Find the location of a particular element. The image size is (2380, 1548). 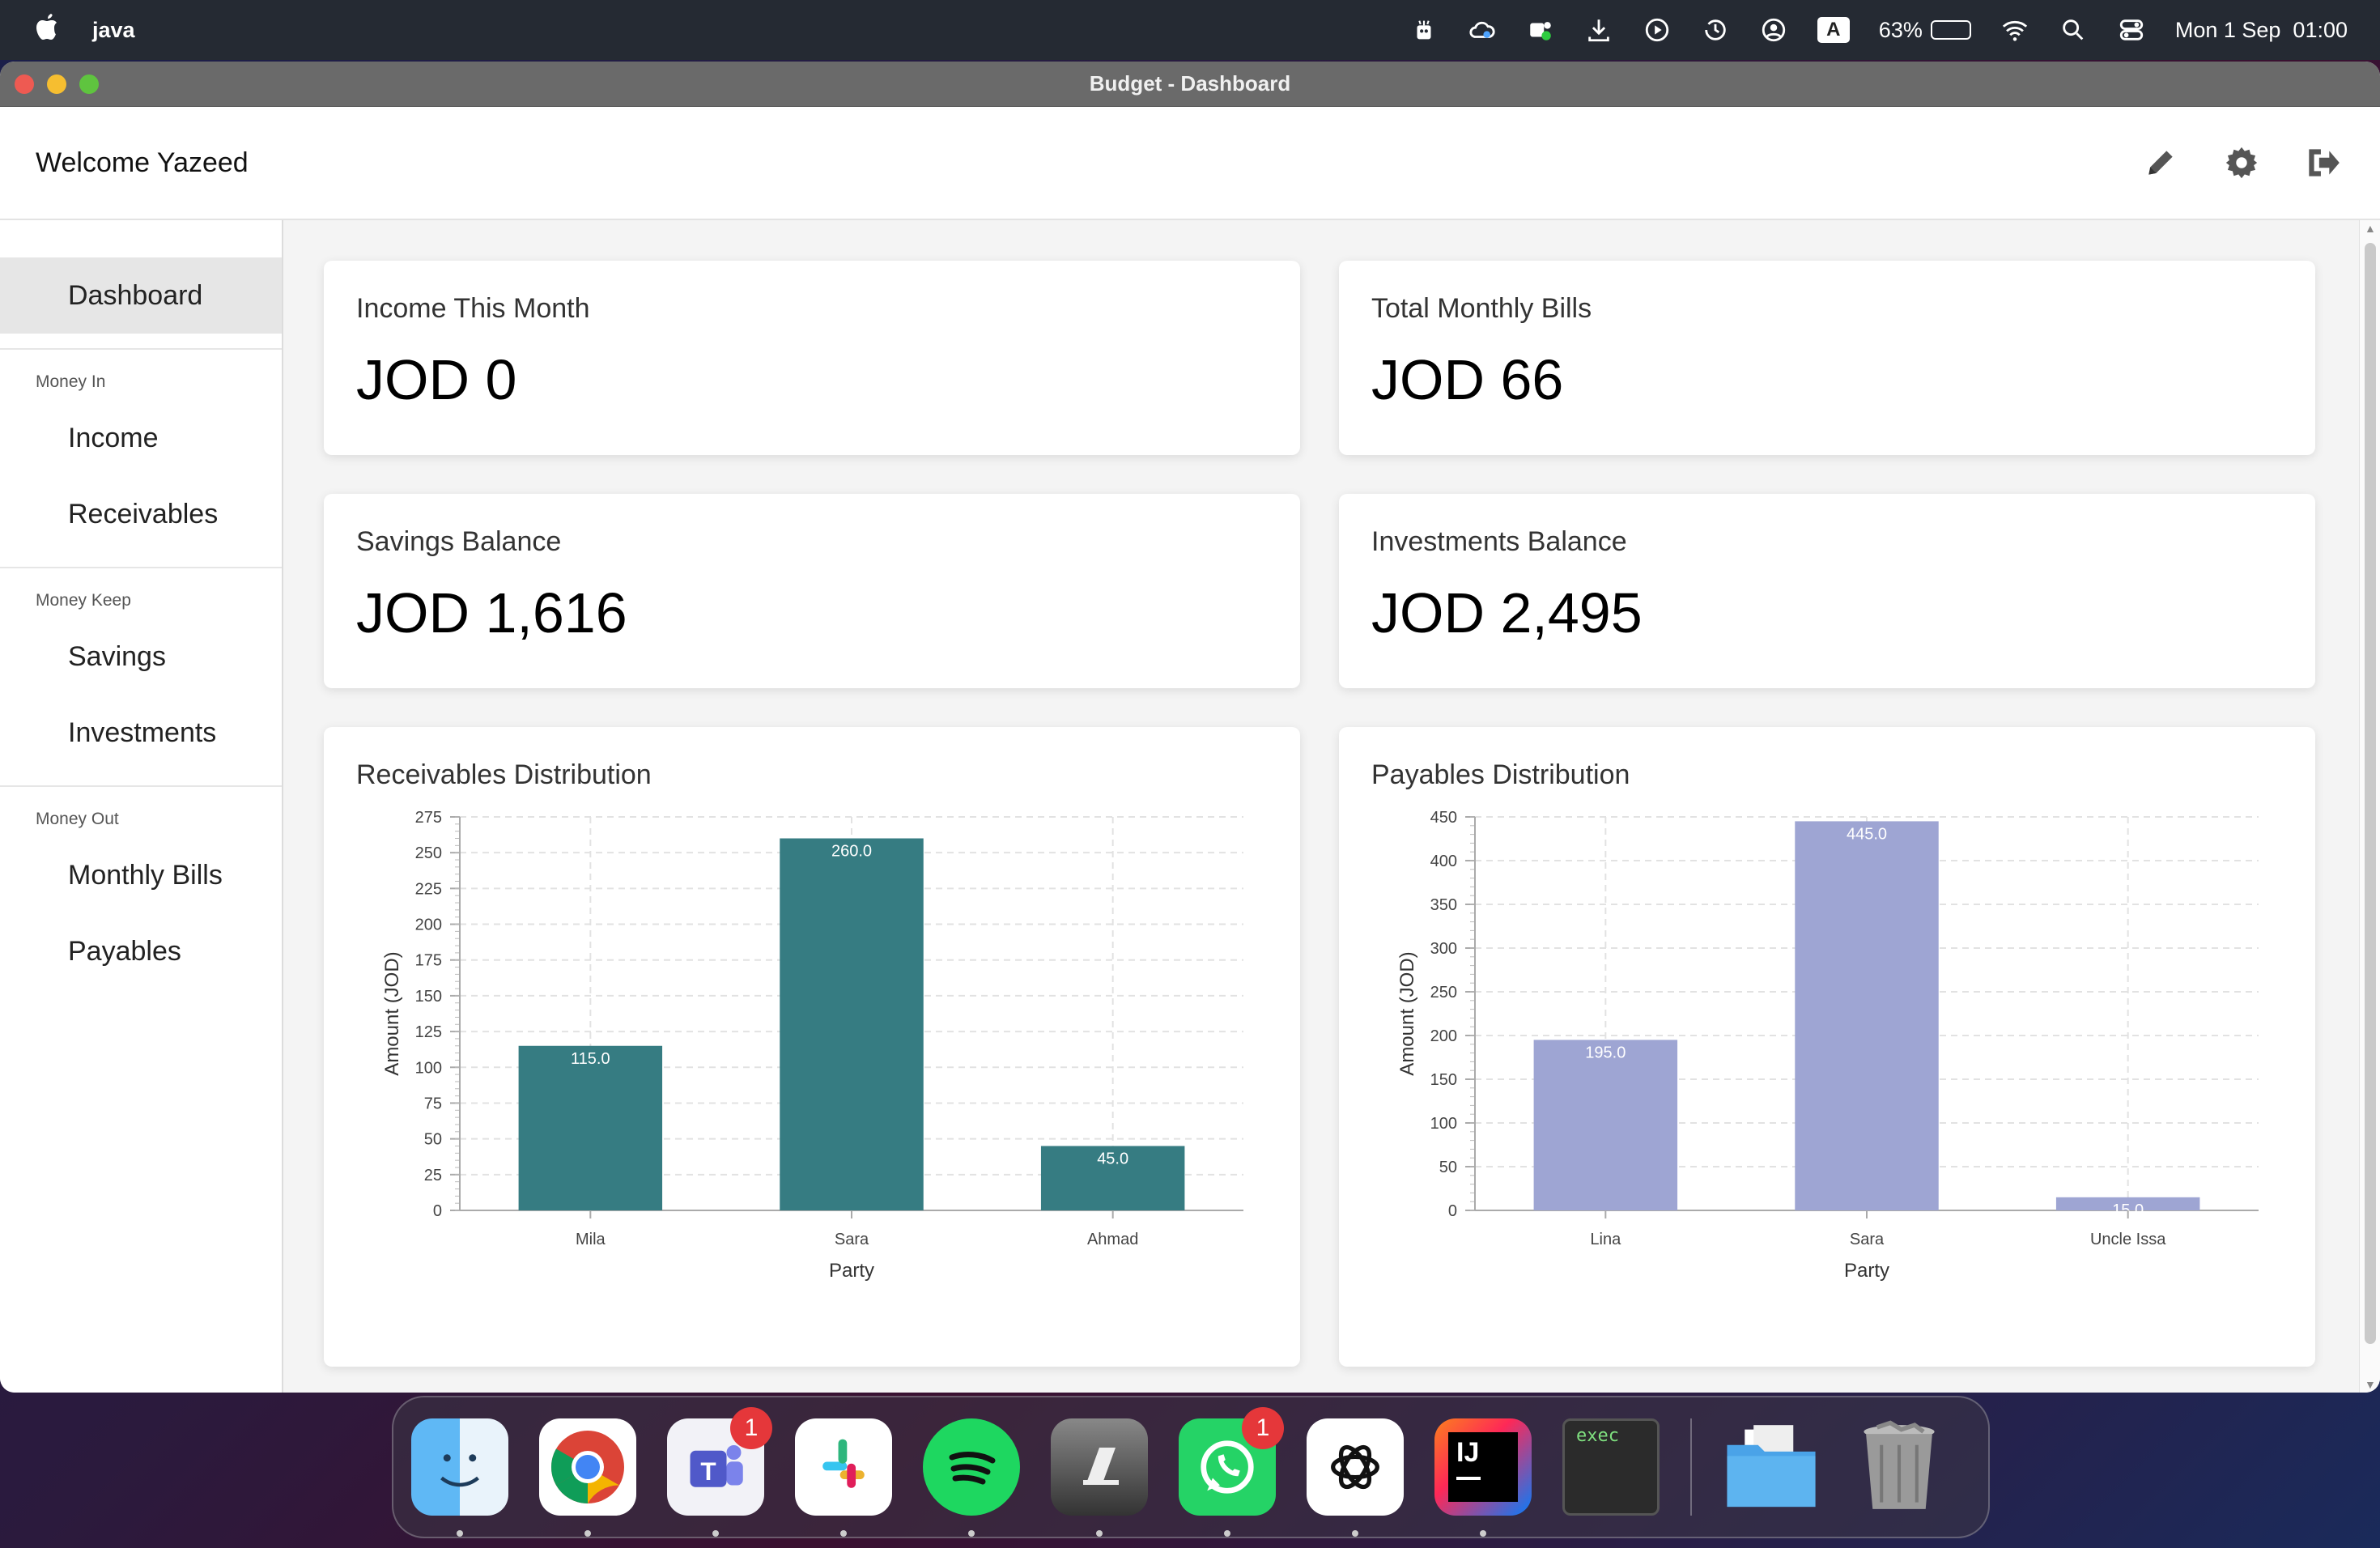

y-tick-label: 400 is located at coordinates (1443, 861).